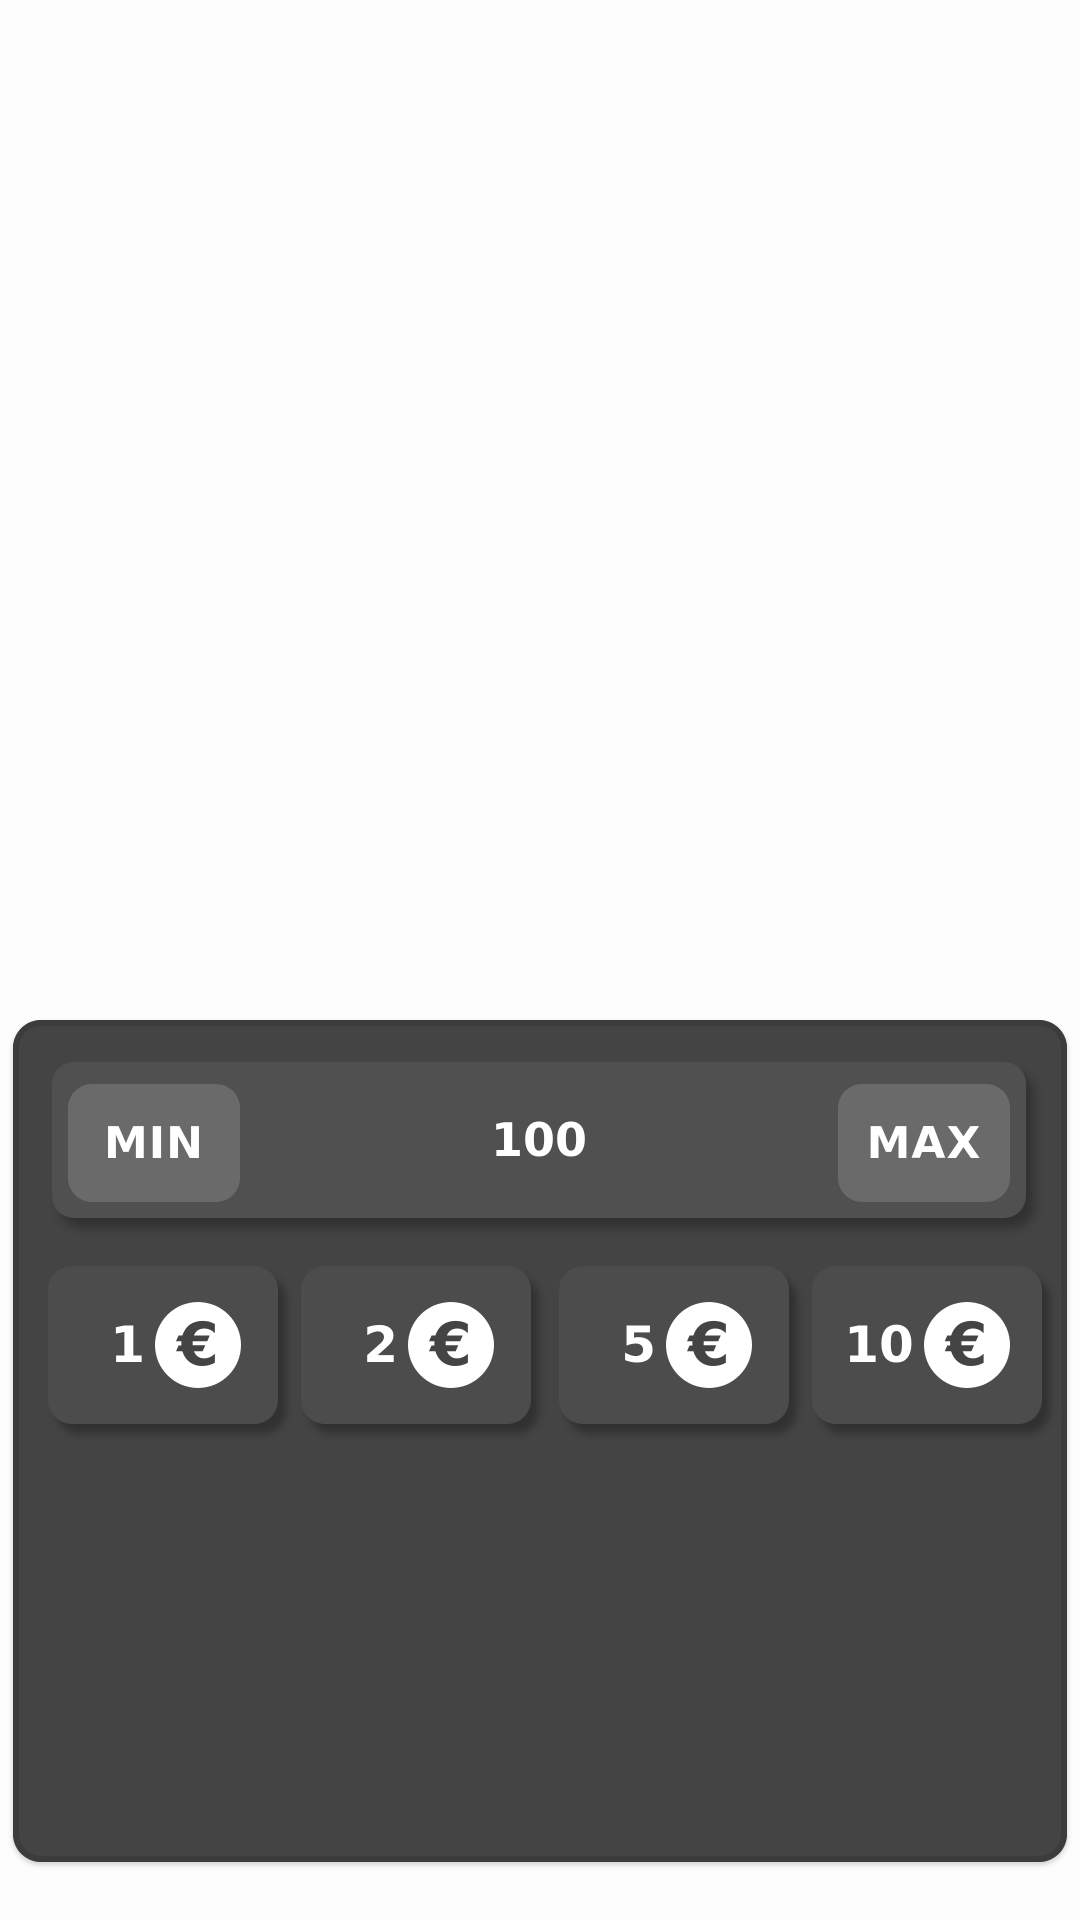 This screenshot has height=1920, width=1080. I want to click on coin-amount: 10, so click(879, 1345).